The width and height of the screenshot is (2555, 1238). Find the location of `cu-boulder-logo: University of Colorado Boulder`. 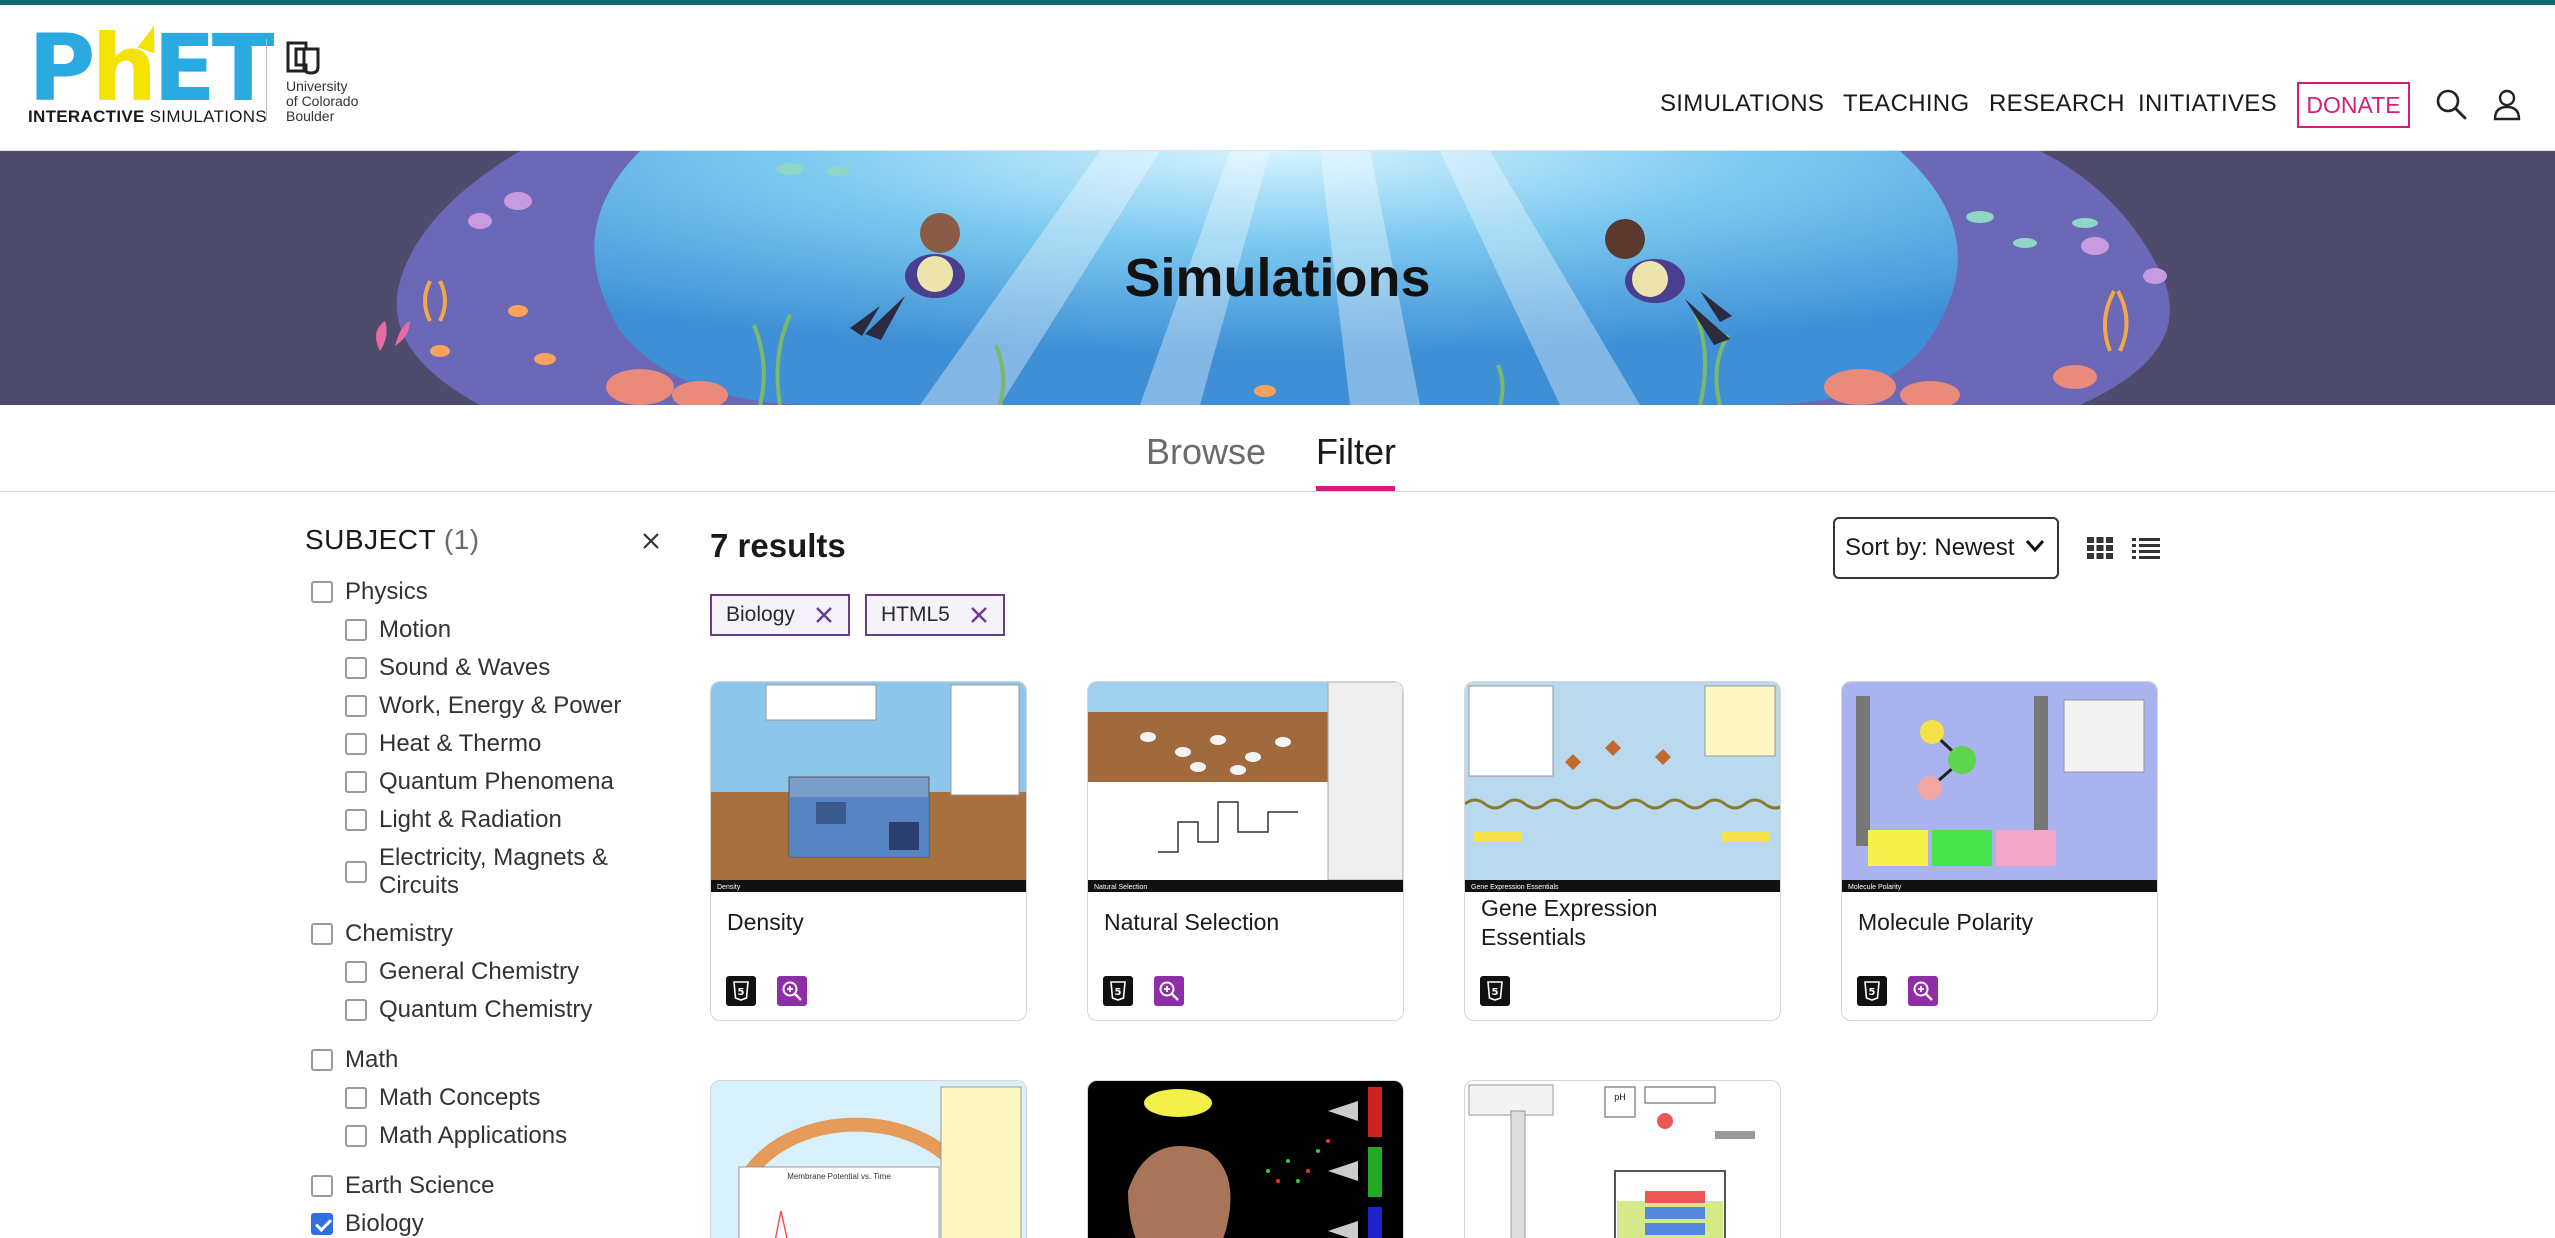

cu-boulder-logo: University of Colorado Boulder is located at coordinates (344, 84).